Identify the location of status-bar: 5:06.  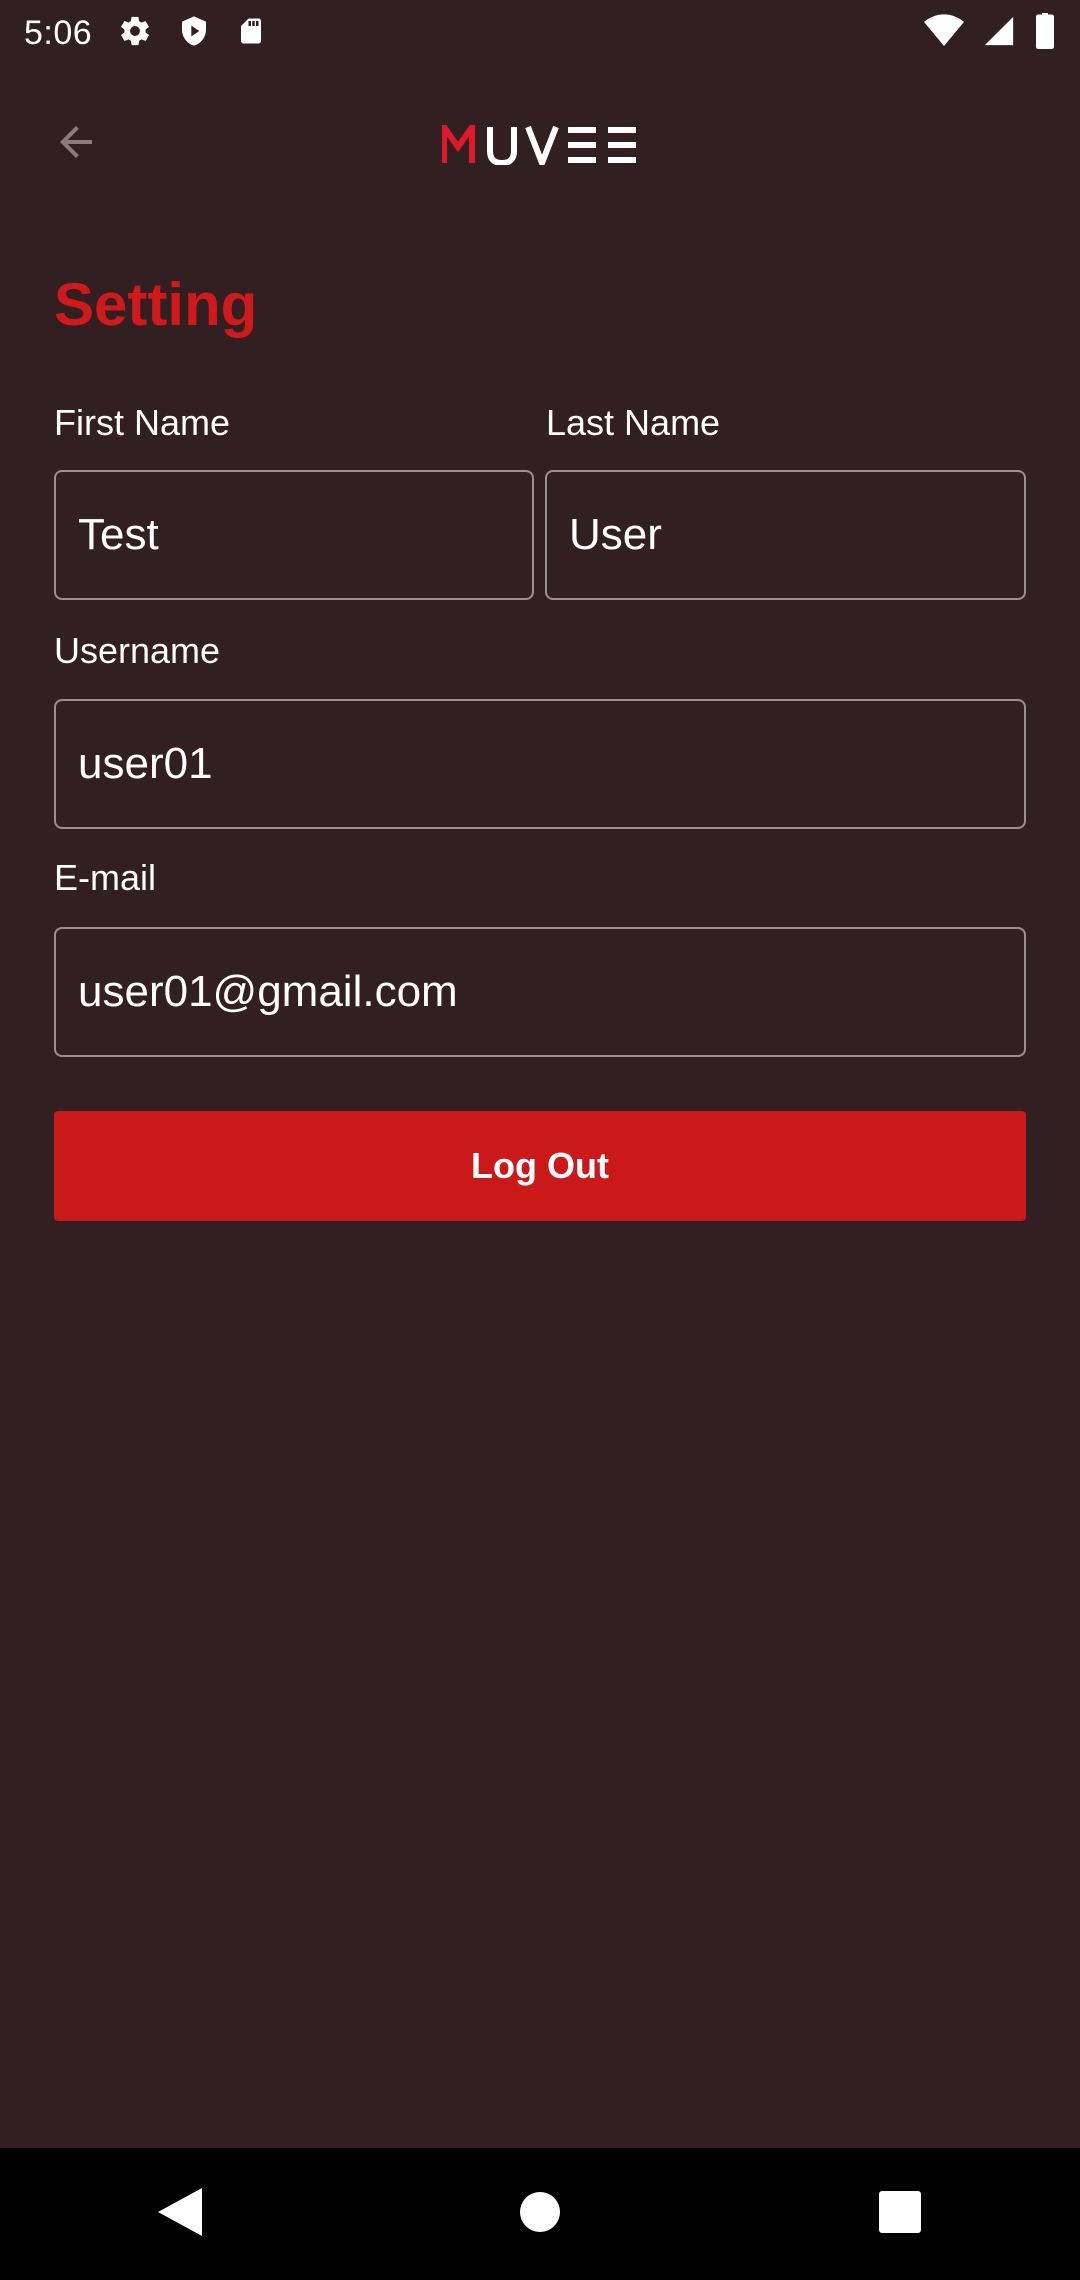
(540, 33).